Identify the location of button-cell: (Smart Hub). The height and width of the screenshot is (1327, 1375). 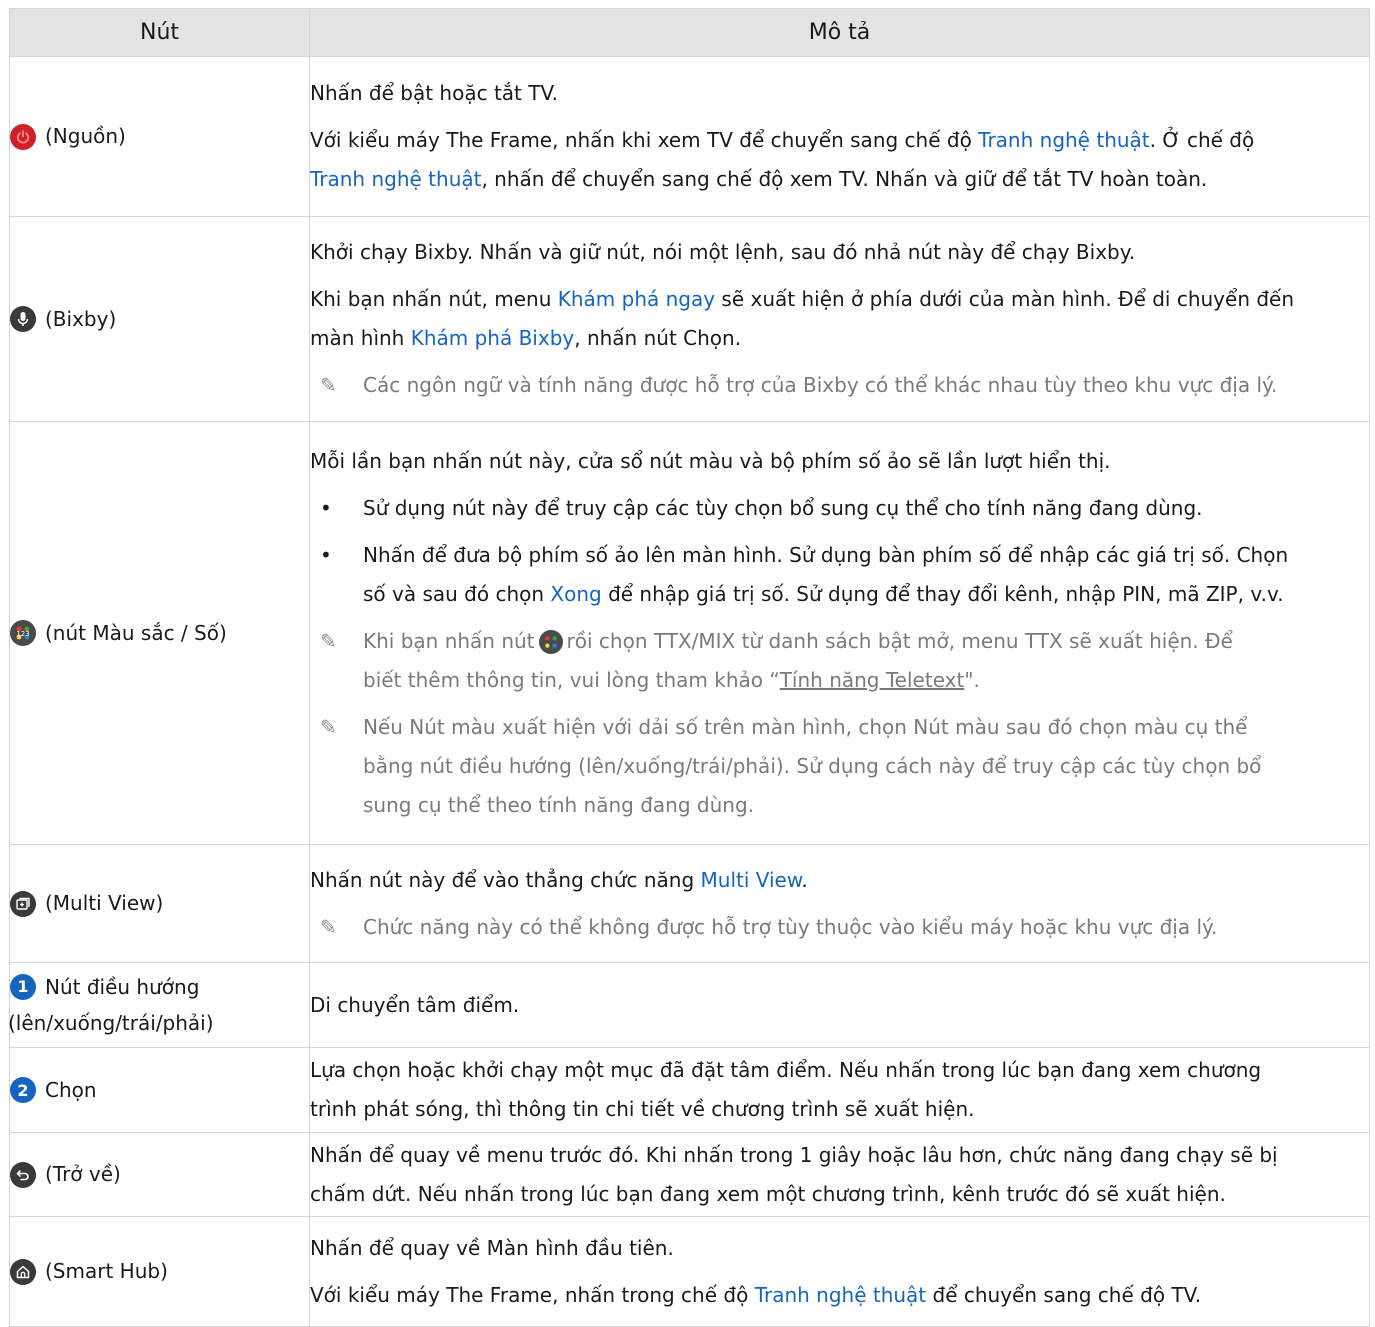
(159, 1271).